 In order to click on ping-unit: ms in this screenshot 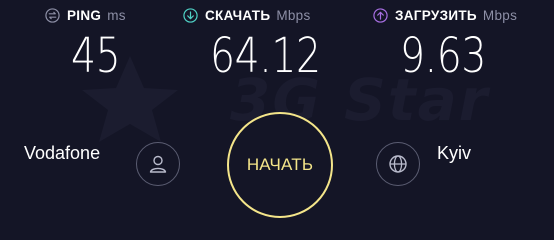, I will do `click(116, 15)`.